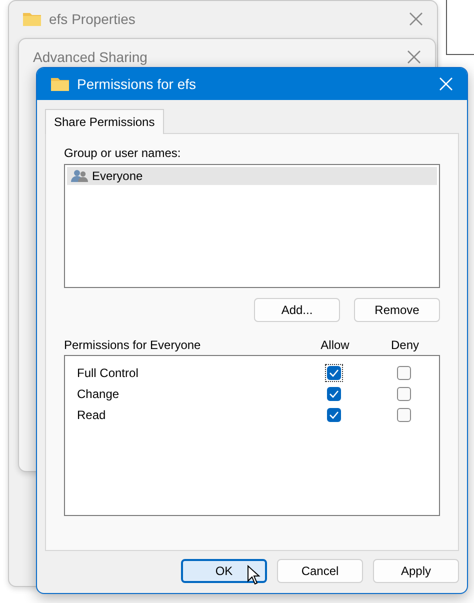 The width and height of the screenshot is (474, 603). Describe the element at coordinates (254, 575) in the screenshot. I see `cursor-icon` at that location.